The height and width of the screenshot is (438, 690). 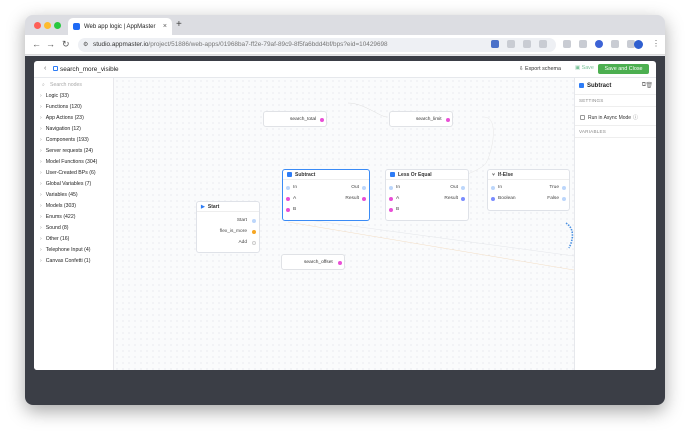 What do you see at coordinates (71, 162) in the screenshot?
I see `category-label: Model Functions (304)` at bounding box center [71, 162].